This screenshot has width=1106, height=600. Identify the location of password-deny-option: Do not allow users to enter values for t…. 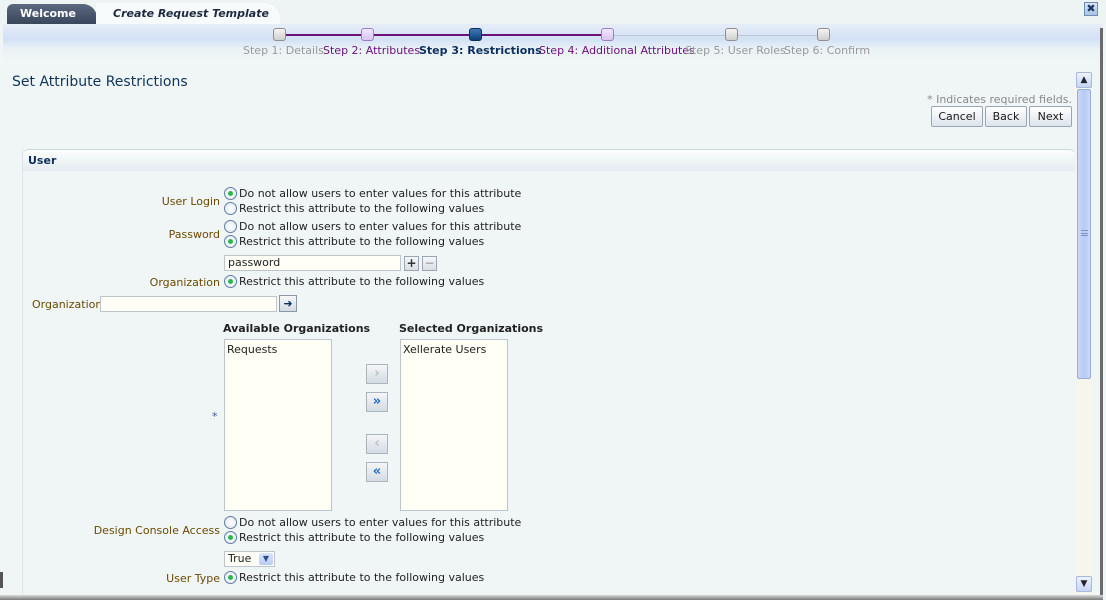
(372, 226).